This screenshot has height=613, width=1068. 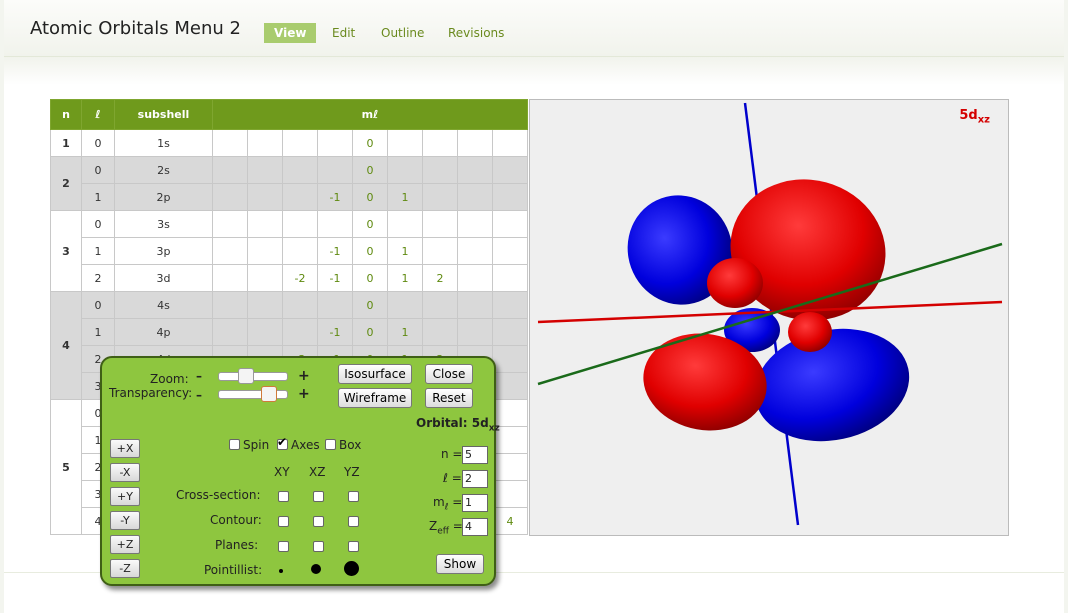 What do you see at coordinates (475, 503) in the screenshot?
I see `ml-input: 1` at bounding box center [475, 503].